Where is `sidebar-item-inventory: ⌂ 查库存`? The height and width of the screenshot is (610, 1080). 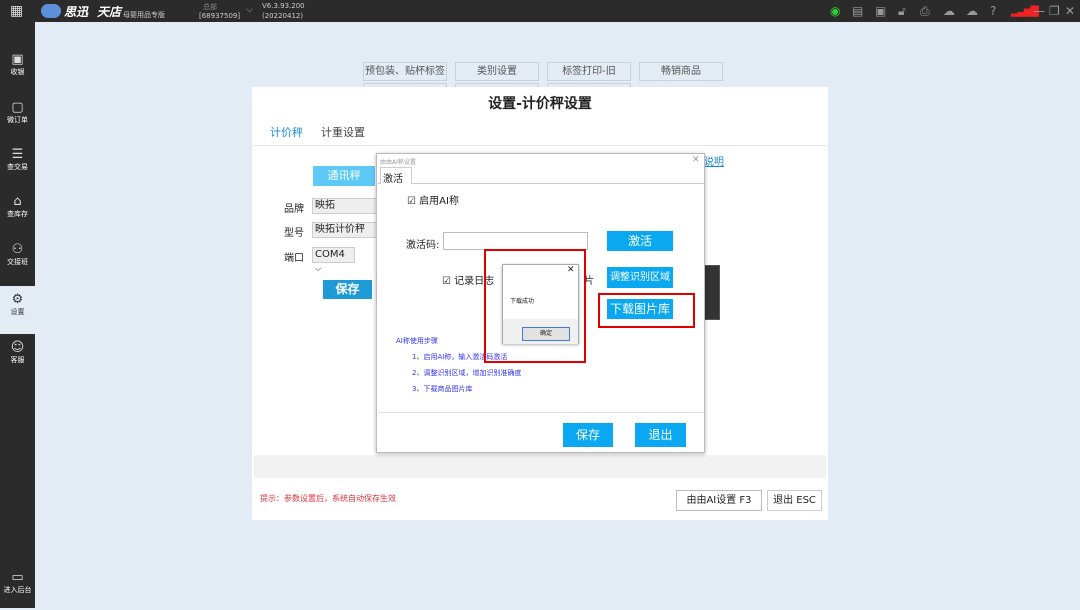 sidebar-item-inventory: ⌂ 查库存 is located at coordinates (17, 211).